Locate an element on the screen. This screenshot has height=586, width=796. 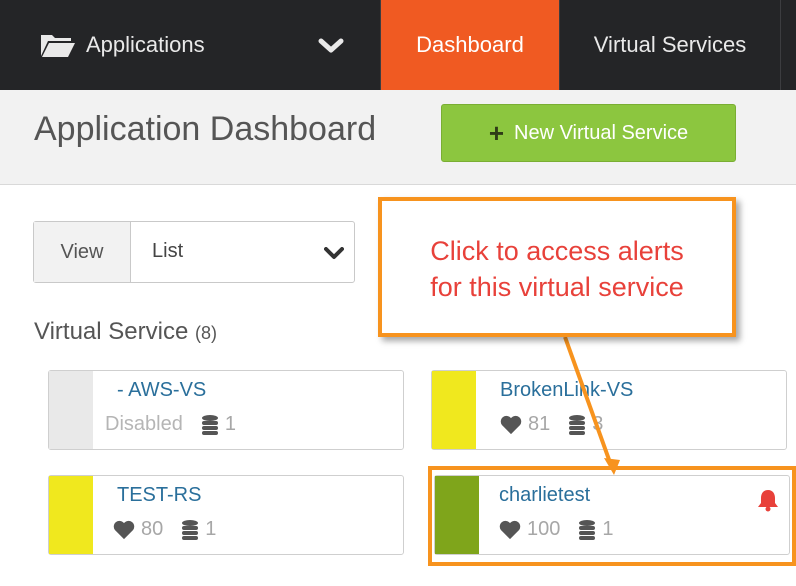
callout-line-2: for this virtual service is located at coordinates (557, 287).